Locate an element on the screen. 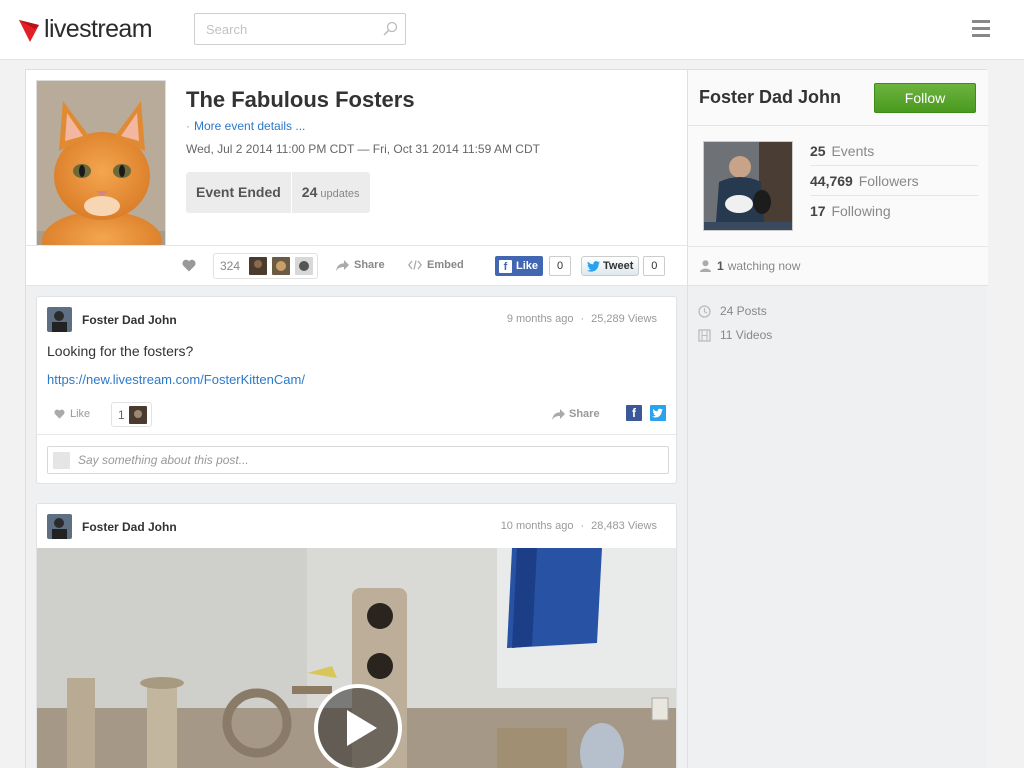  share-button: Share is located at coordinates (360, 265).